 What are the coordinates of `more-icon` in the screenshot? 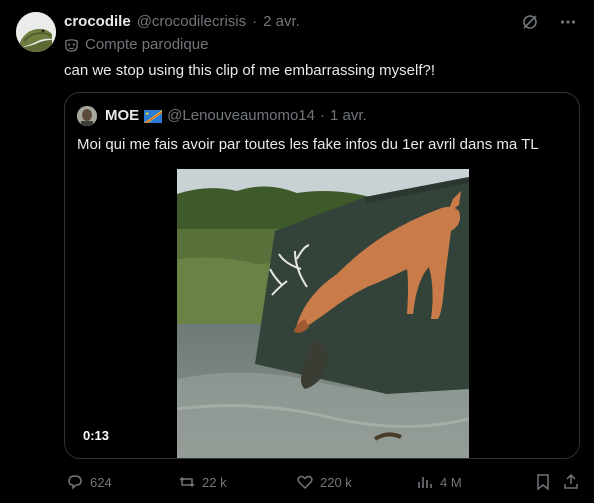 It's located at (568, 22).